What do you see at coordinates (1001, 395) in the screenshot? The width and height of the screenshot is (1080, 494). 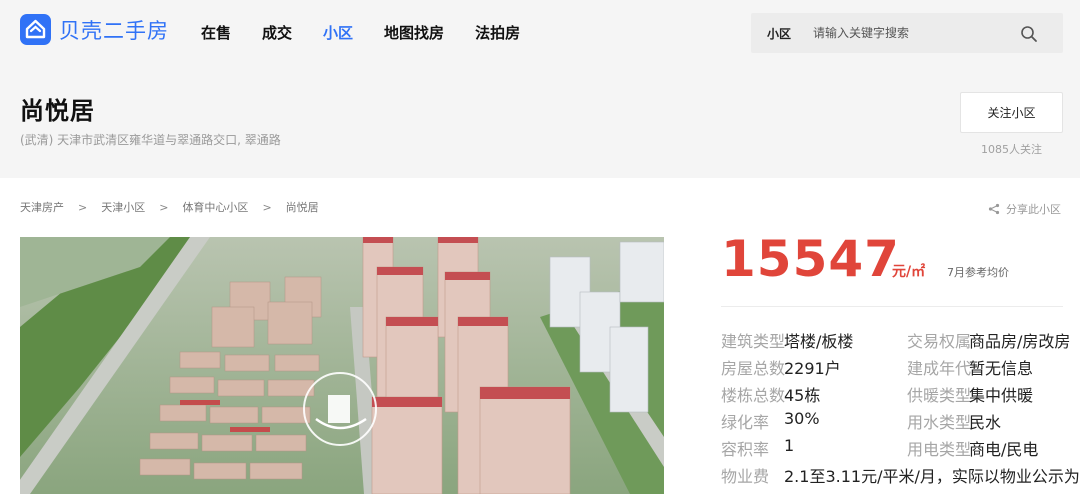 I see `info-value: 集中供暖` at bounding box center [1001, 395].